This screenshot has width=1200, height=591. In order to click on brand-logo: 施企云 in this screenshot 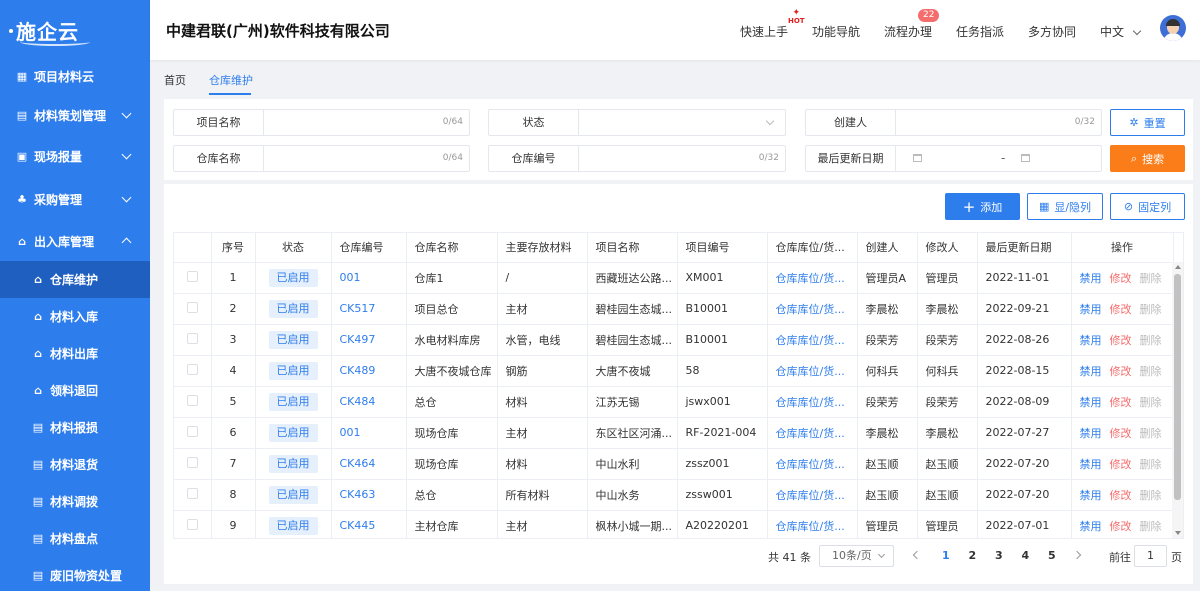, I will do `click(75, 30)`.